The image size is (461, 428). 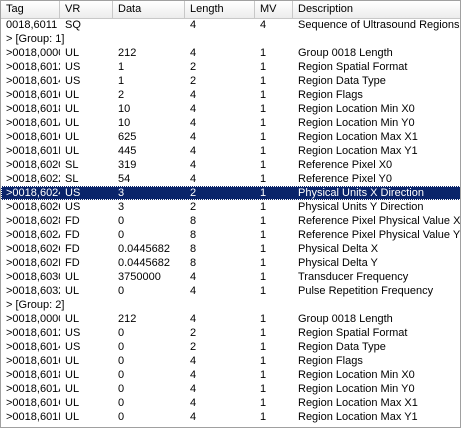 What do you see at coordinates (345, 53) in the screenshot?
I see `cell-description: Group 0018 Length` at bounding box center [345, 53].